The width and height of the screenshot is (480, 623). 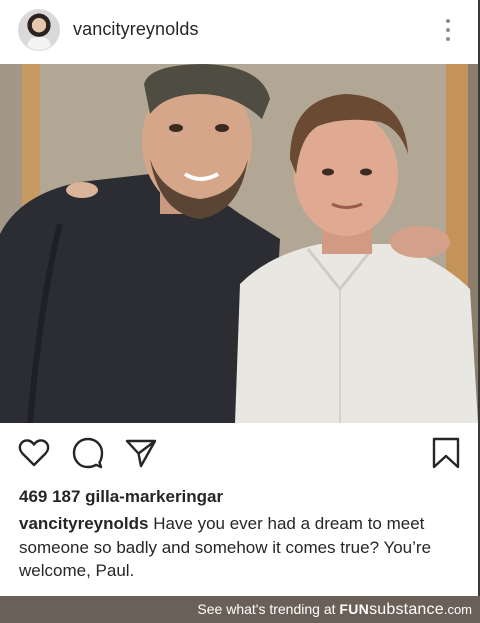 What do you see at coordinates (83, 523) in the screenshot?
I see `caption-username: vancityreynolds` at bounding box center [83, 523].